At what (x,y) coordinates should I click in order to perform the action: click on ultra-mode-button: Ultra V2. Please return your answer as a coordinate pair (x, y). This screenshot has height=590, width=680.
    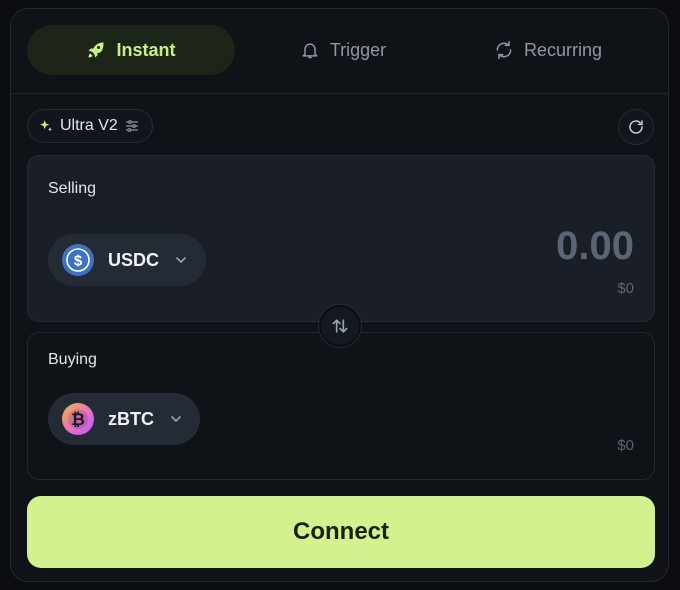
    Looking at the image, I should click on (90, 126).